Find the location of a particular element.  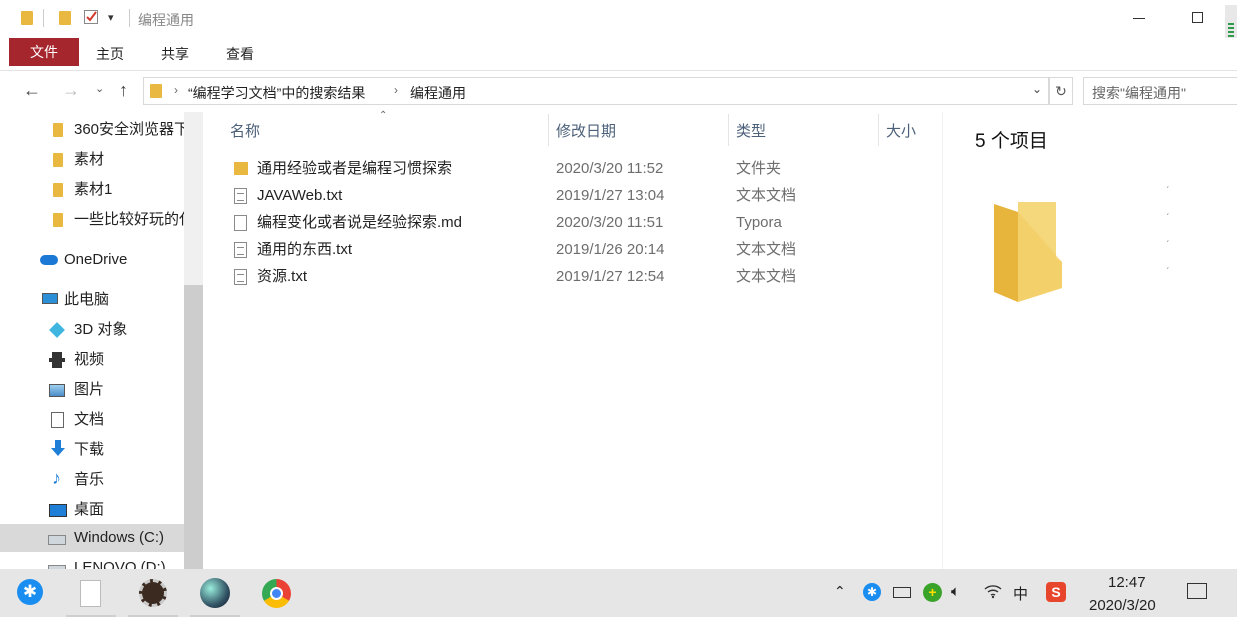

battery-icon is located at coordinates (902, 592).